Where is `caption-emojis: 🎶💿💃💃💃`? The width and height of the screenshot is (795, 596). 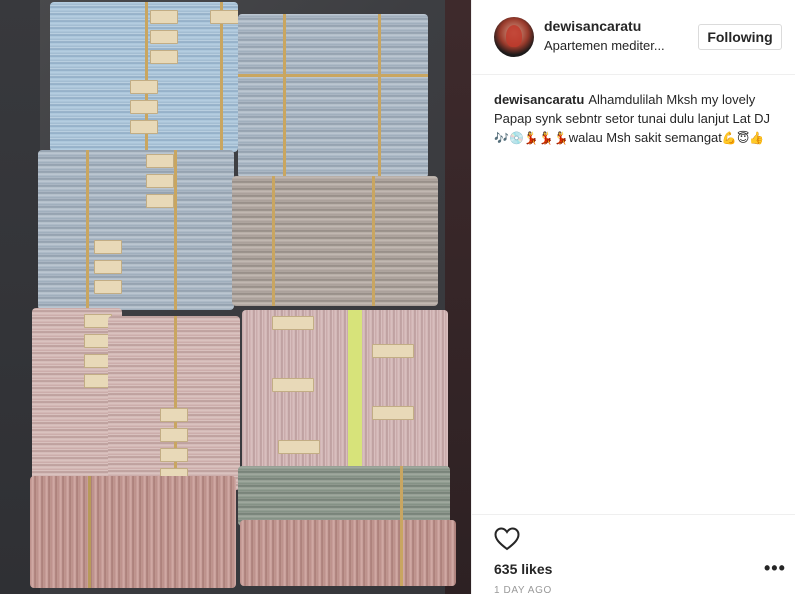
caption-emojis: 🎶💿💃💃💃 is located at coordinates (531, 138).